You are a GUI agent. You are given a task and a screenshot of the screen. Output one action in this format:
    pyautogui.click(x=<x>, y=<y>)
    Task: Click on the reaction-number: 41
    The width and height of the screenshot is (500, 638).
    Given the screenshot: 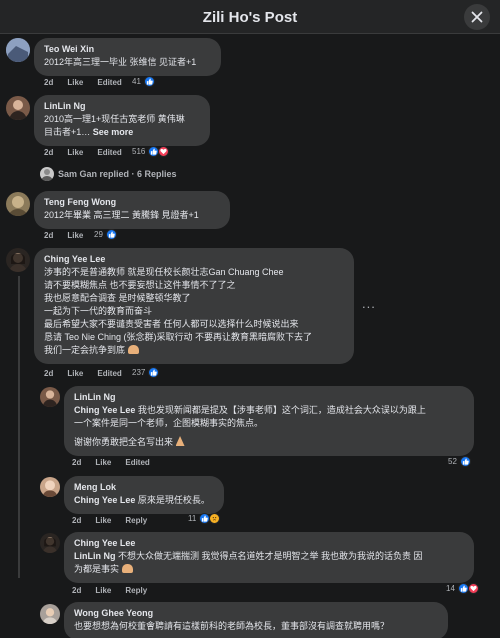 What is the action you would take?
    pyautogui.click(x=136, y=81)
    